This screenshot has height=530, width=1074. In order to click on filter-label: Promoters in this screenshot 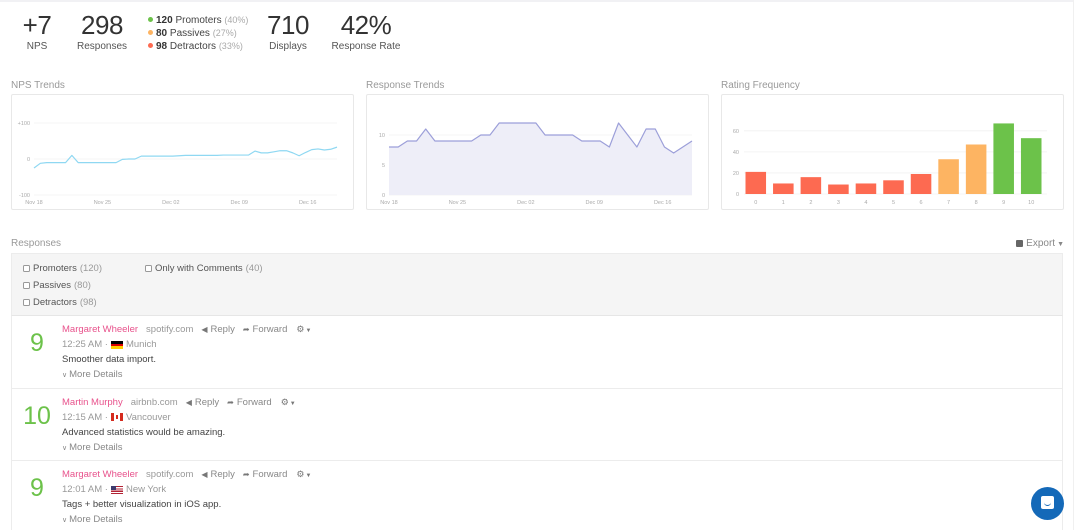, I will do `click(55, 268)`.